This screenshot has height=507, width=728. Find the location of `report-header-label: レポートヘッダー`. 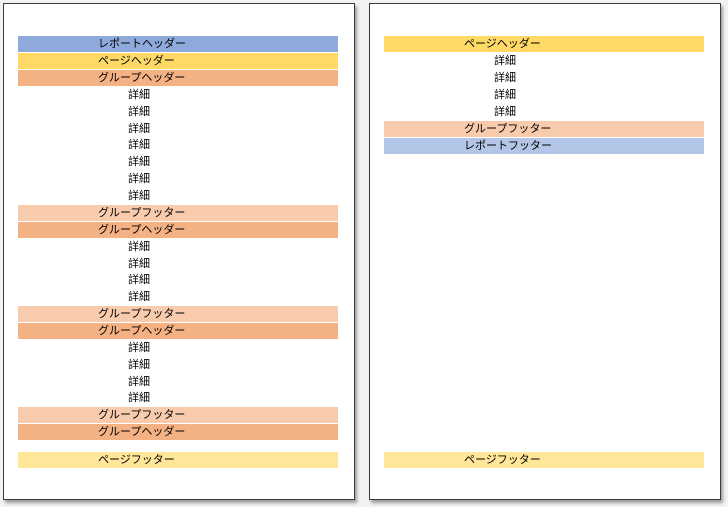

report-header-label: レポートヘッダー is located at coordinates (142, 43).